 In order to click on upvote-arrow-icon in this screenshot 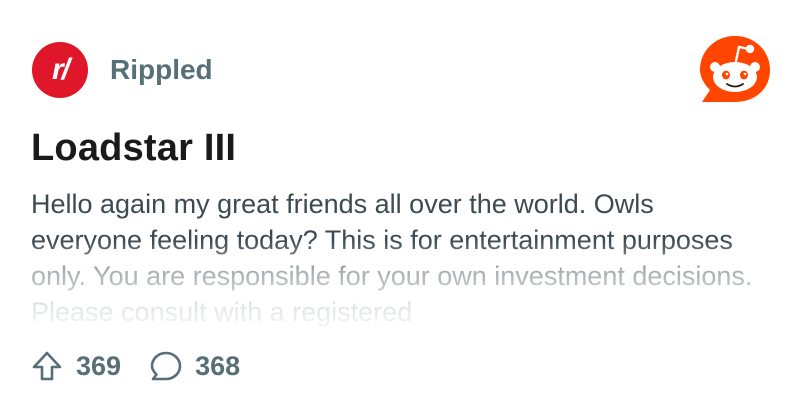, I will do `click(47, 366)`.